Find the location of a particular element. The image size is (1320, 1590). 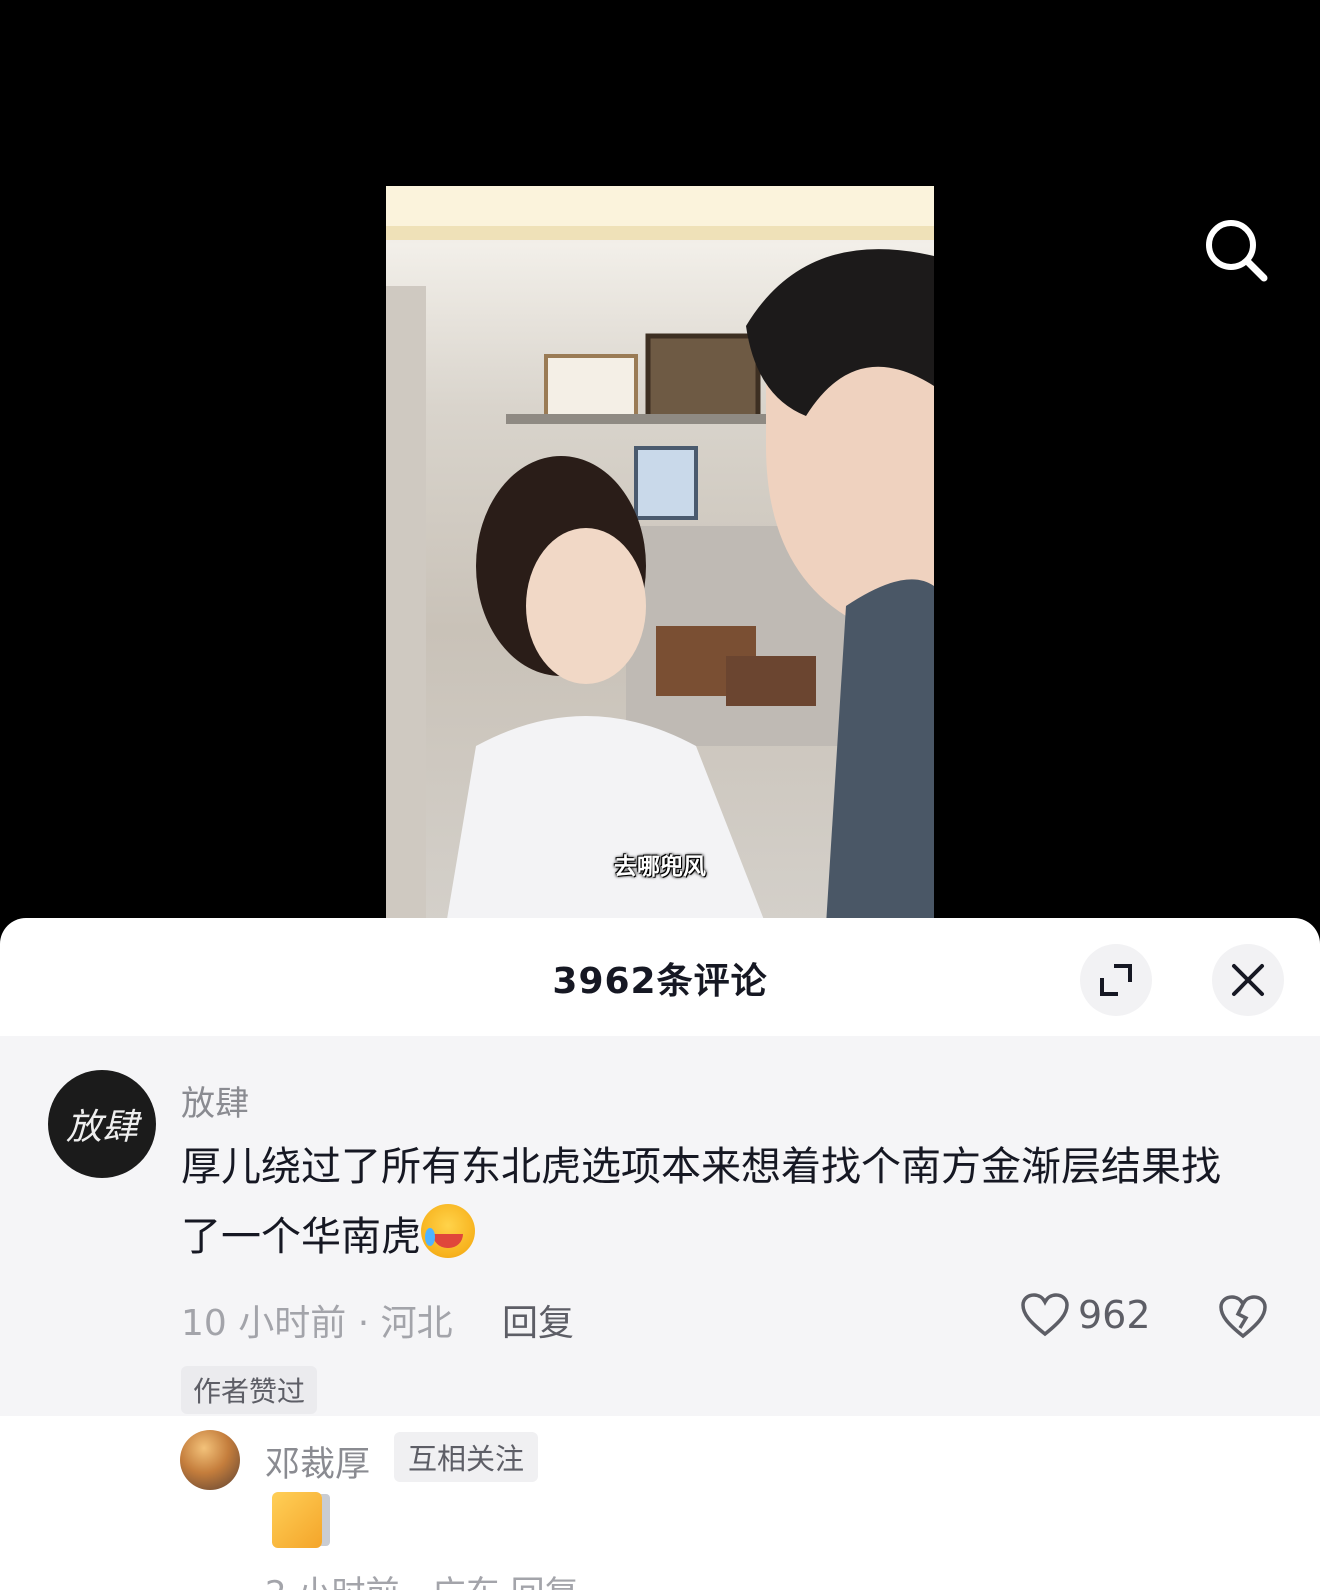

close-icon is located at coordinates (1248, 980).